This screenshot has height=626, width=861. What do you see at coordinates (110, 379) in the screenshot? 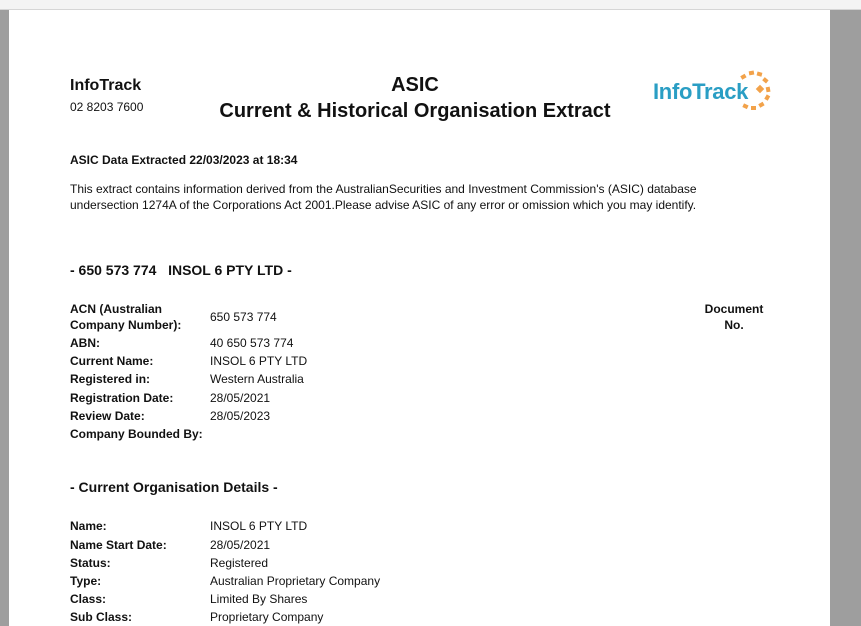
I see `registered-in-label: Registered in:` at bounding box center [110, 379].